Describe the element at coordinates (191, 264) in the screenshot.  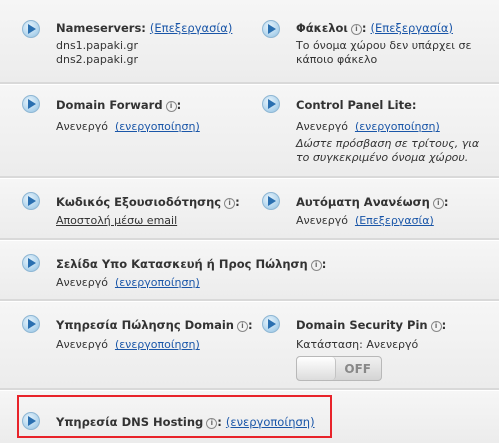
I see `under-construction-title: Σελίδα Υπο Κατασκευή ή Προς Πώληση i:` at that location.